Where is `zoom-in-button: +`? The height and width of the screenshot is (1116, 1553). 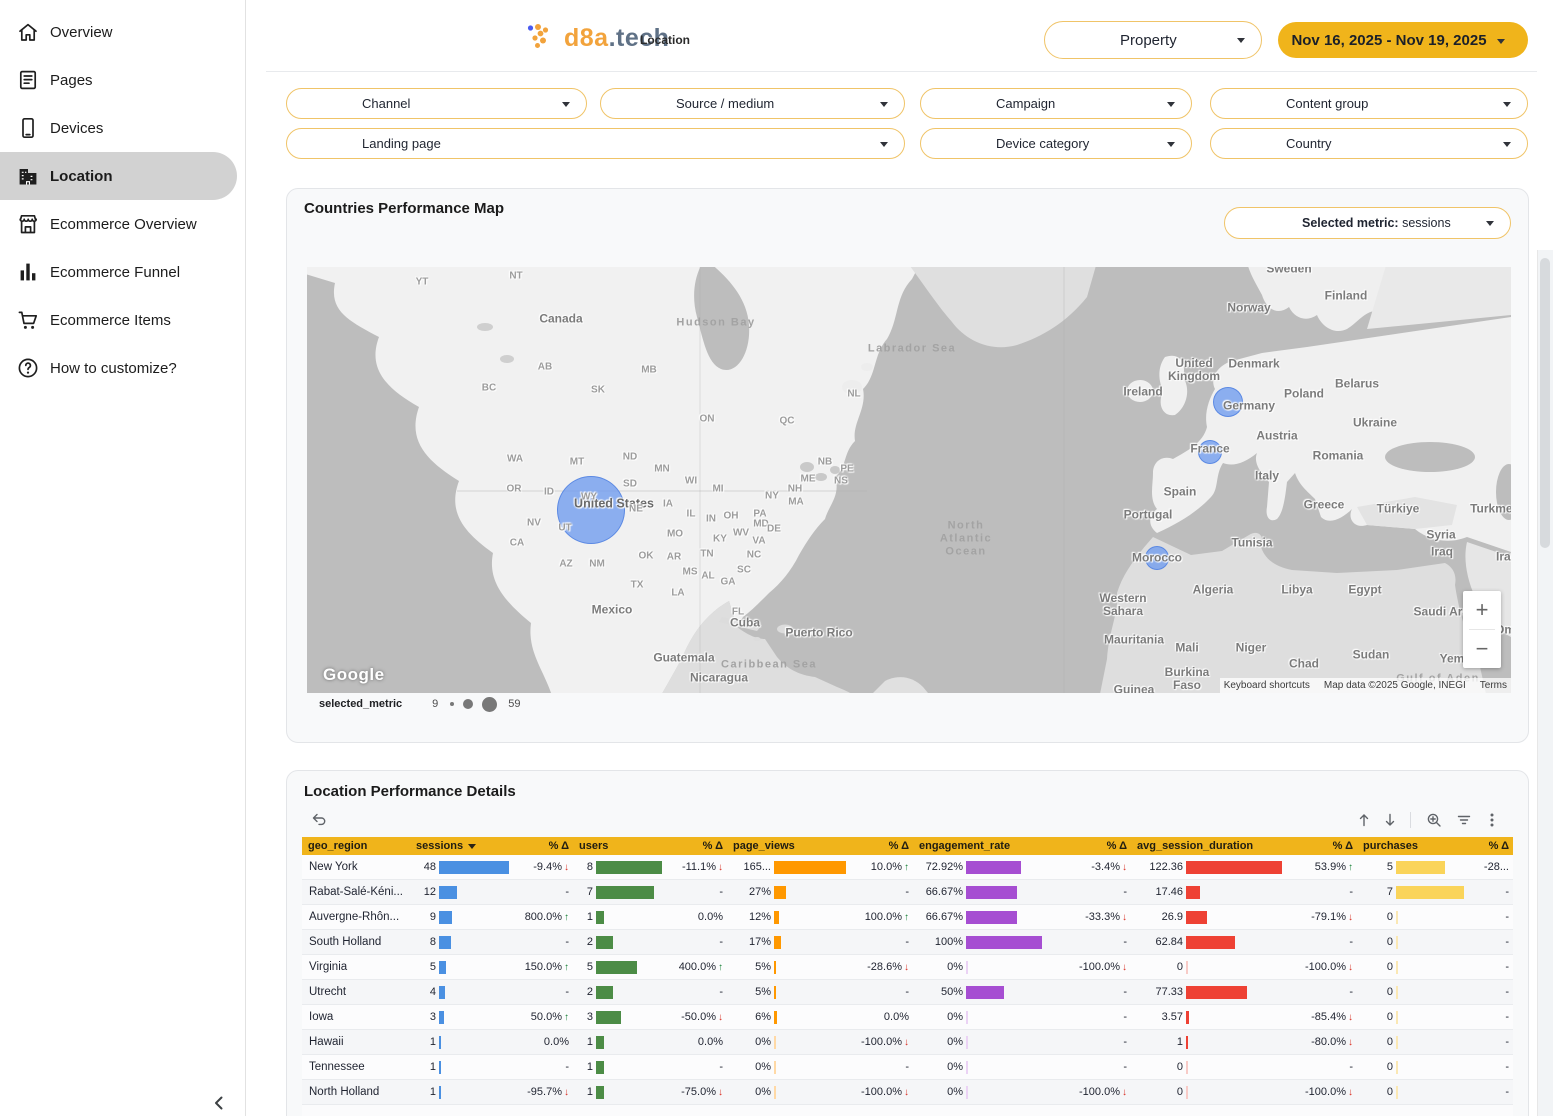
zoom-in-button: + is located at coordinates (1482, 610).